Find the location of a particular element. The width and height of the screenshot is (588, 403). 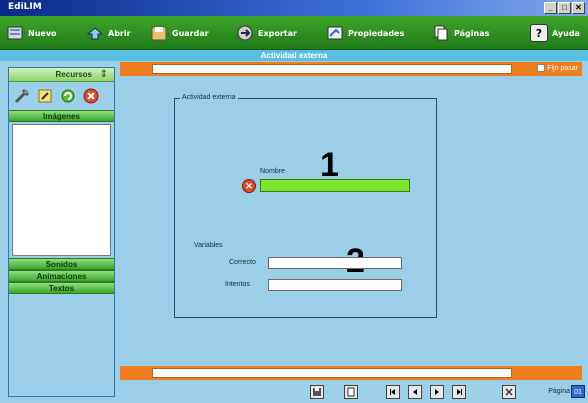

refresh-icon is located at coordinates (68, 96).